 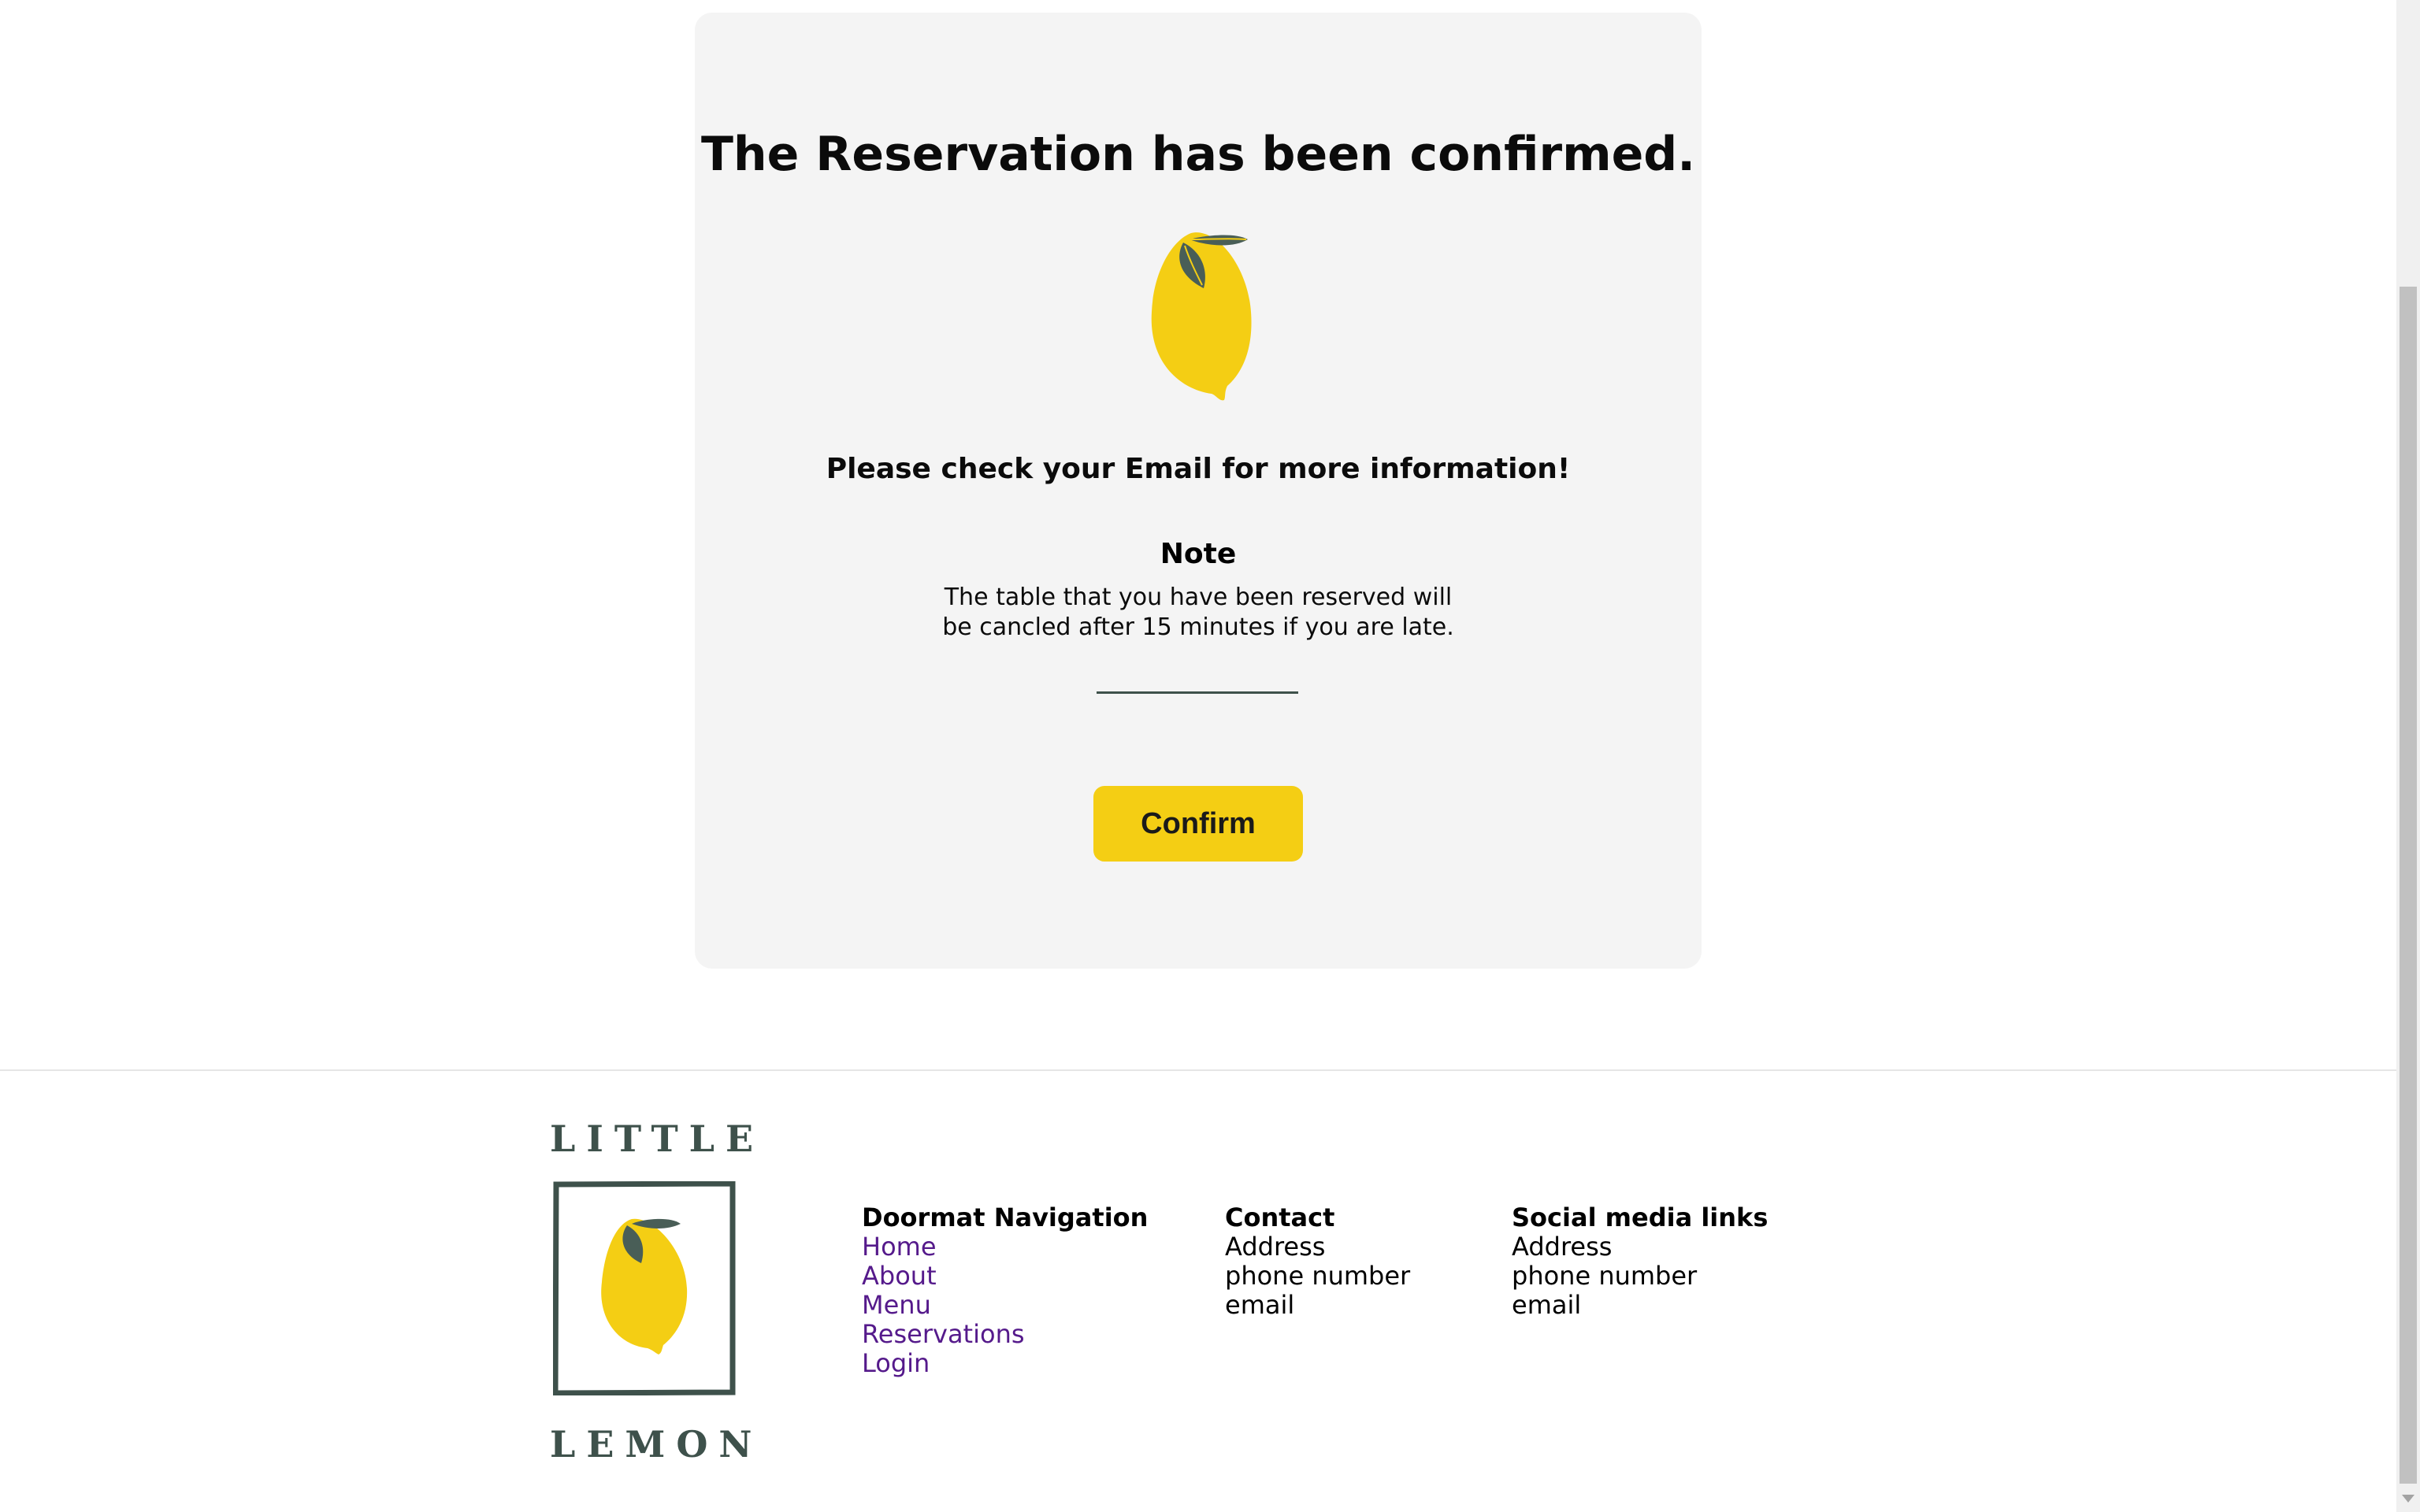 What do you see at coordinates (1198, 154) in the screenshot?
I see `confirmation-title: The Reservation has been confirmed.` at bounding box center [1198, 154].